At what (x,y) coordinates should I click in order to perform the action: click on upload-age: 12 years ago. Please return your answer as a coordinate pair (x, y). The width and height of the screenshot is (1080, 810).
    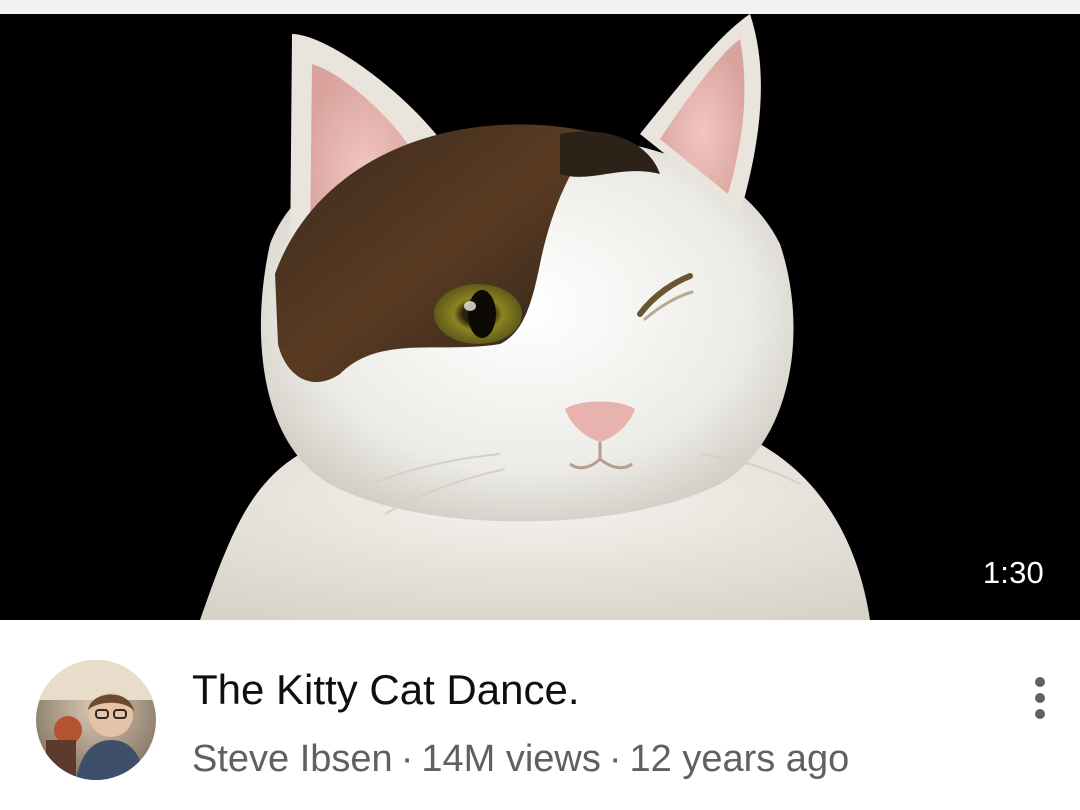
    Looking at the image, I should click on (739, 759).